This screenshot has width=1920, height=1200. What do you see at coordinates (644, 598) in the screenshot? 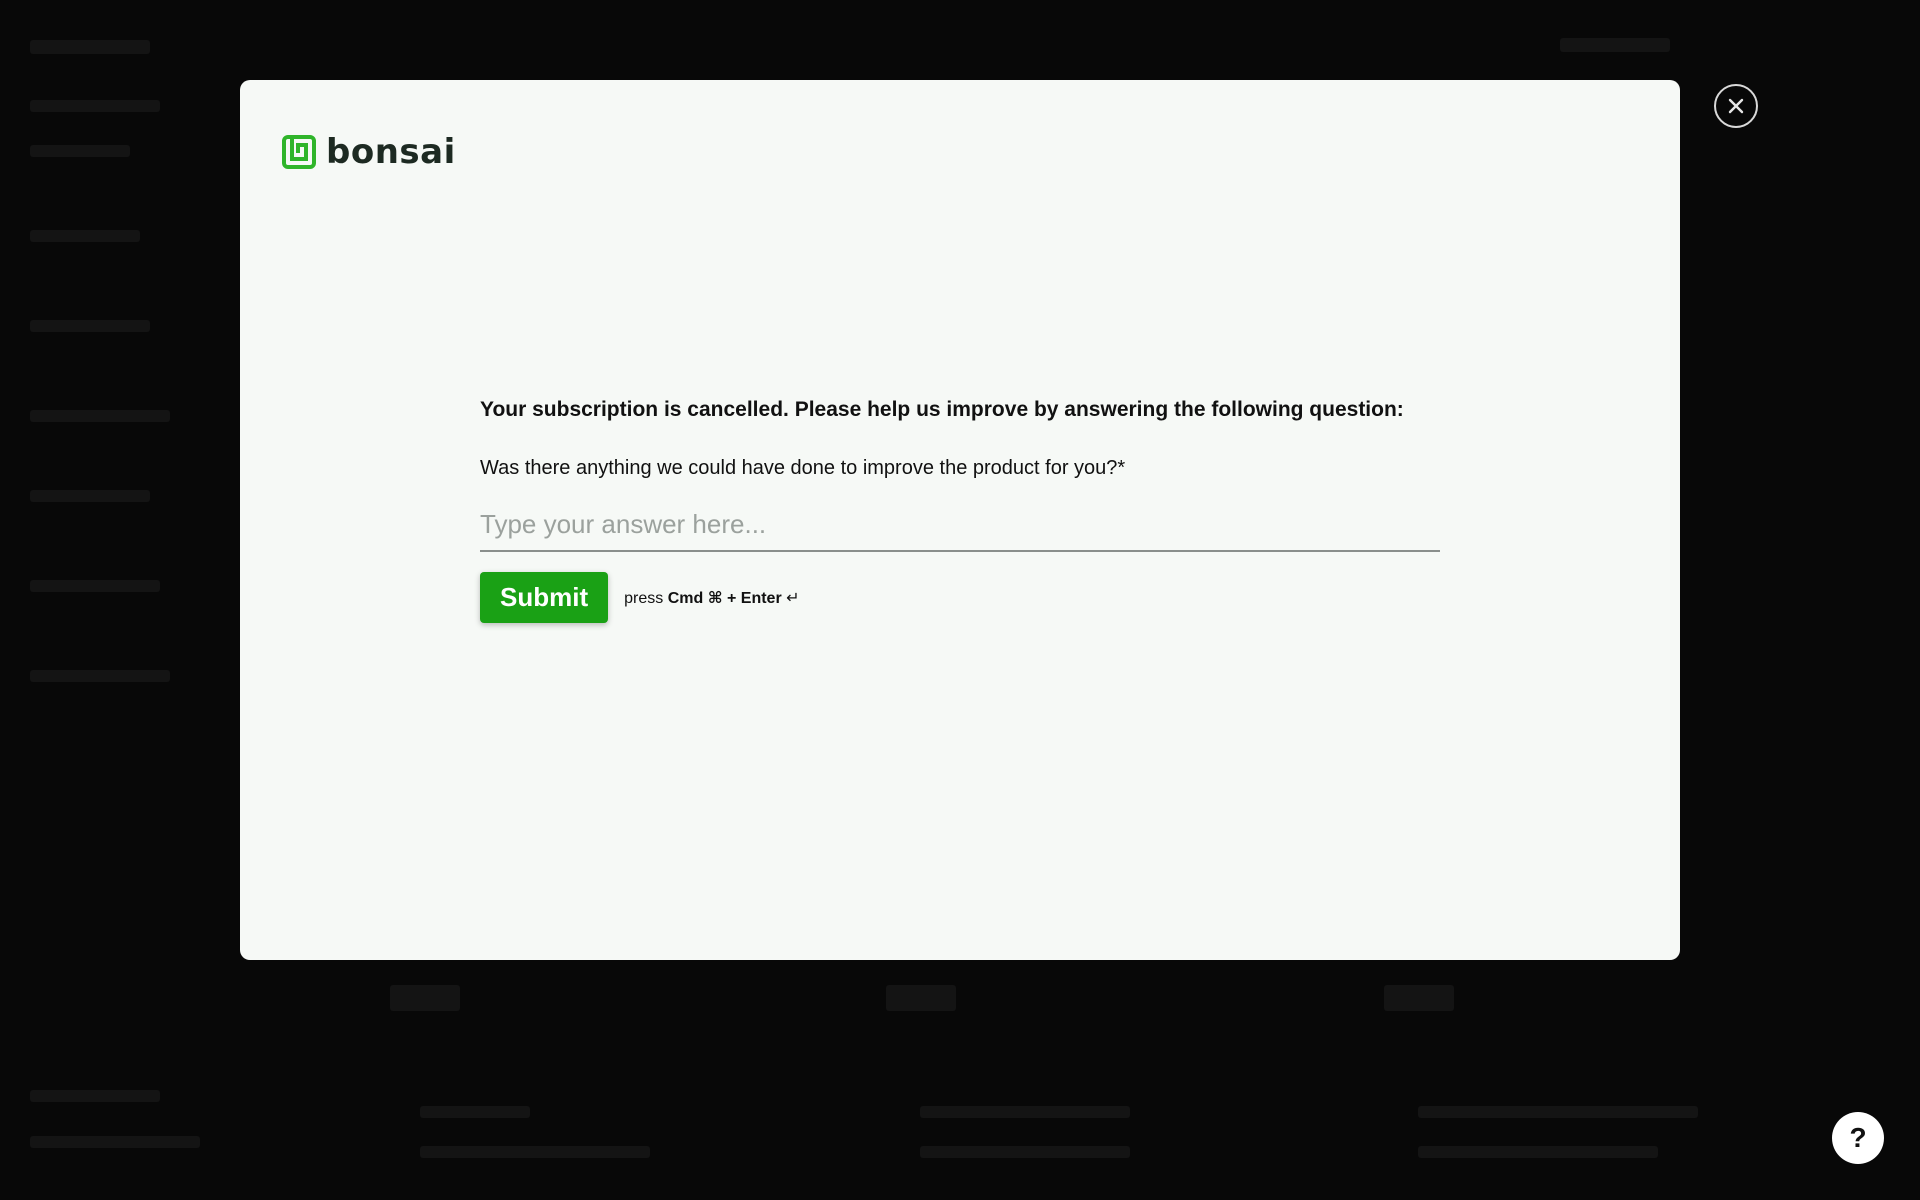
I see `hint-prefix: press` at bounding box center [644, 598].